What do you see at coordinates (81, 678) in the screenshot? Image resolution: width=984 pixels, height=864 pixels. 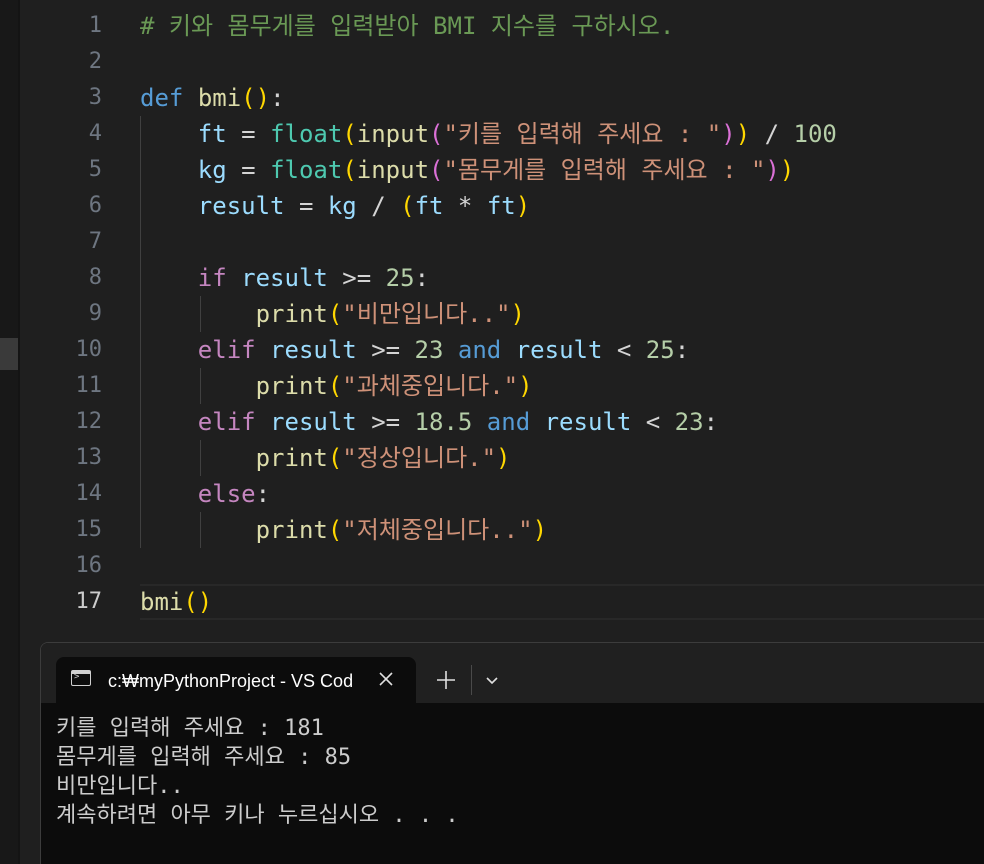 I see `terminal-icon` at bounding box center [81, 678].